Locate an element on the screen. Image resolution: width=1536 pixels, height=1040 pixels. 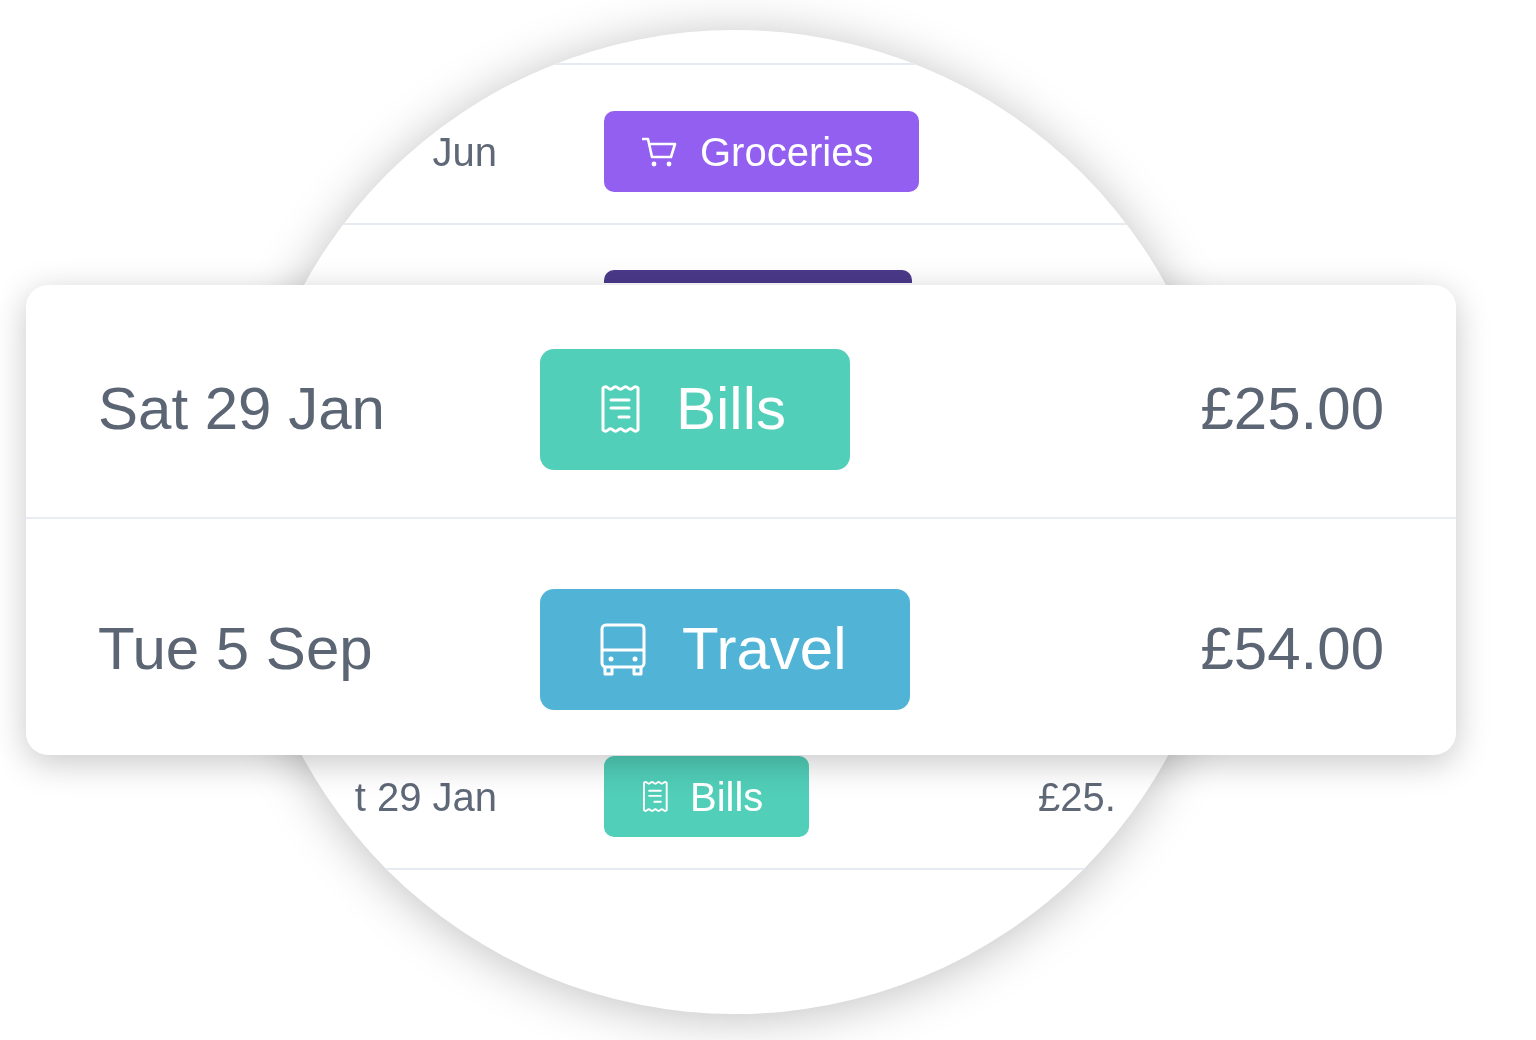
category-label: Groceries is located at coordinates (787, 151).